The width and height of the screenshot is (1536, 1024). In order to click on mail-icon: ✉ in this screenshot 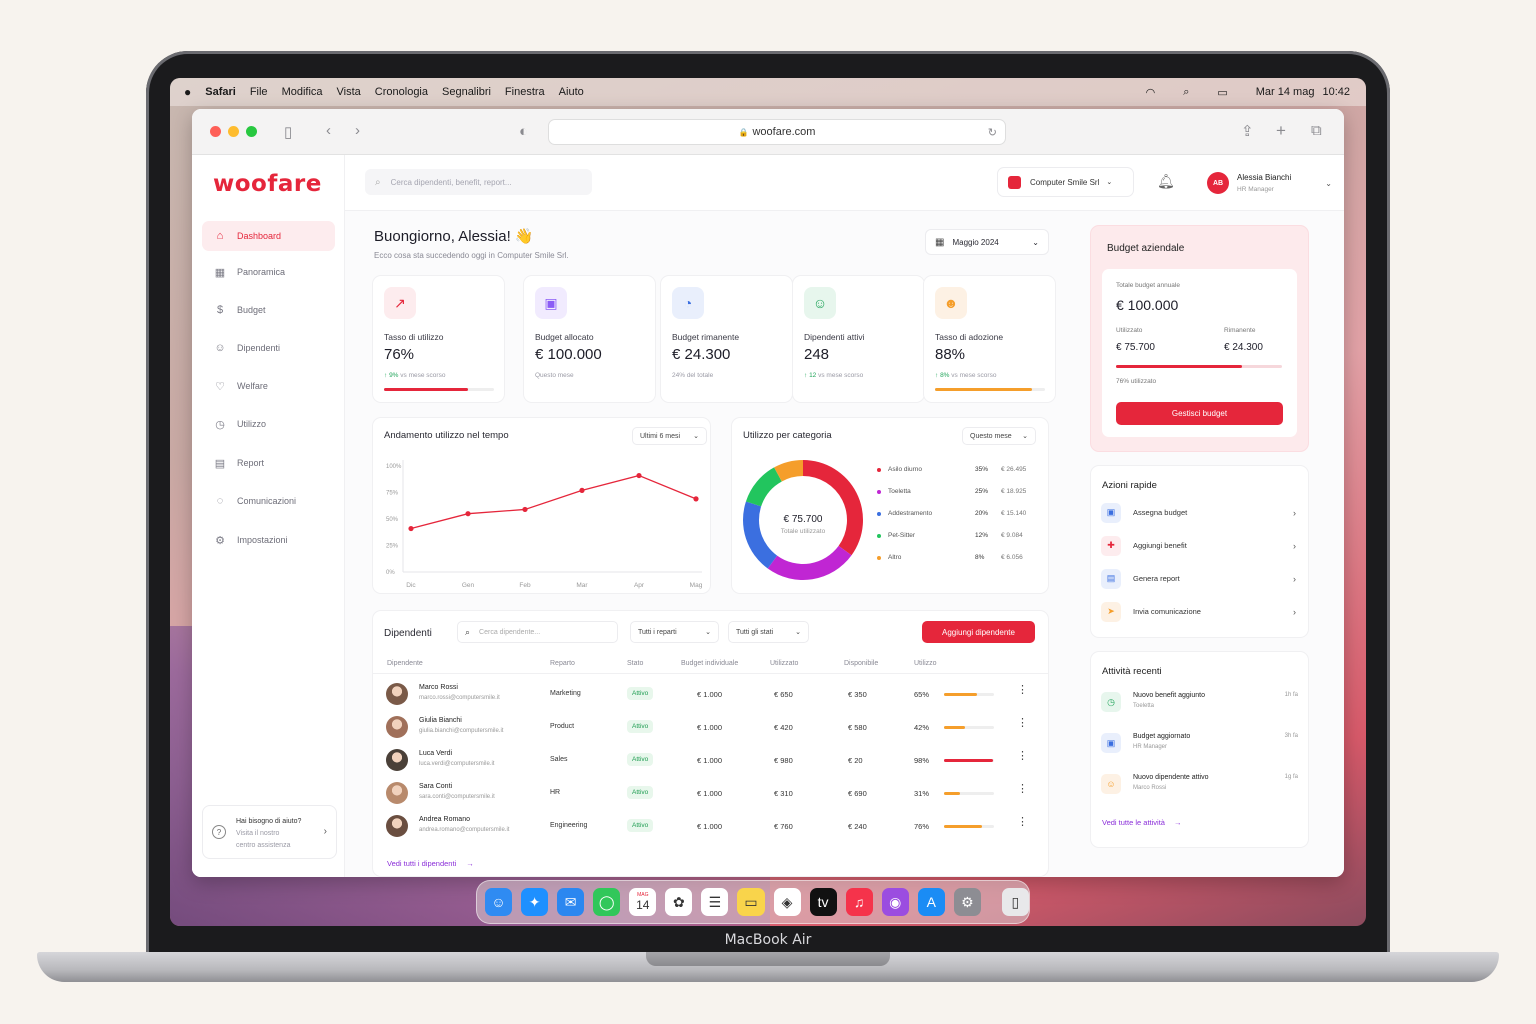, I will do `click(571, 902)`.